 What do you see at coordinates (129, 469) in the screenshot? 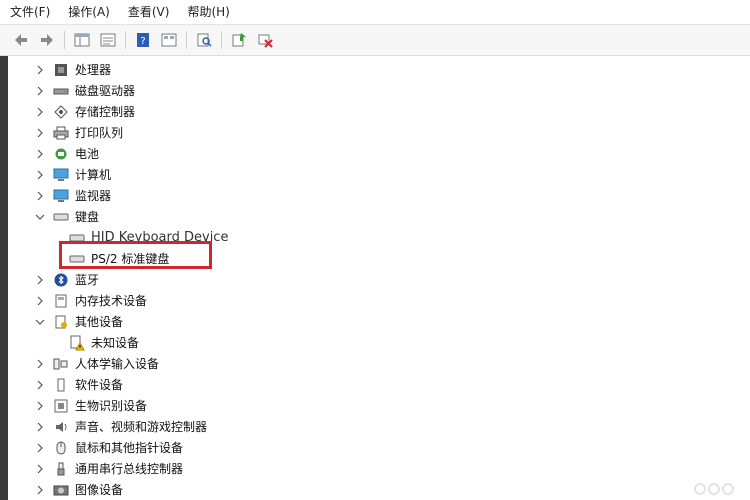
I see `tree-item-label: 通用串行总线控制器` at bounding box center [129, 469].